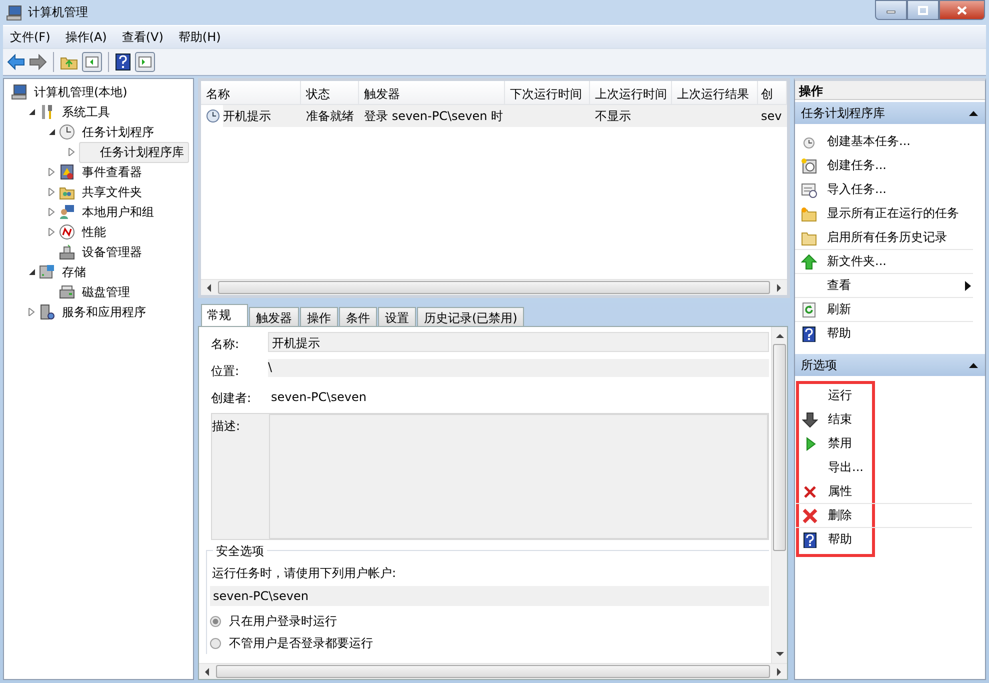 The height and width of the screenshot is (683, 989). Describe the element at coordinates (973, 365) in the screenshot. I see `collapse-icon` at that location.